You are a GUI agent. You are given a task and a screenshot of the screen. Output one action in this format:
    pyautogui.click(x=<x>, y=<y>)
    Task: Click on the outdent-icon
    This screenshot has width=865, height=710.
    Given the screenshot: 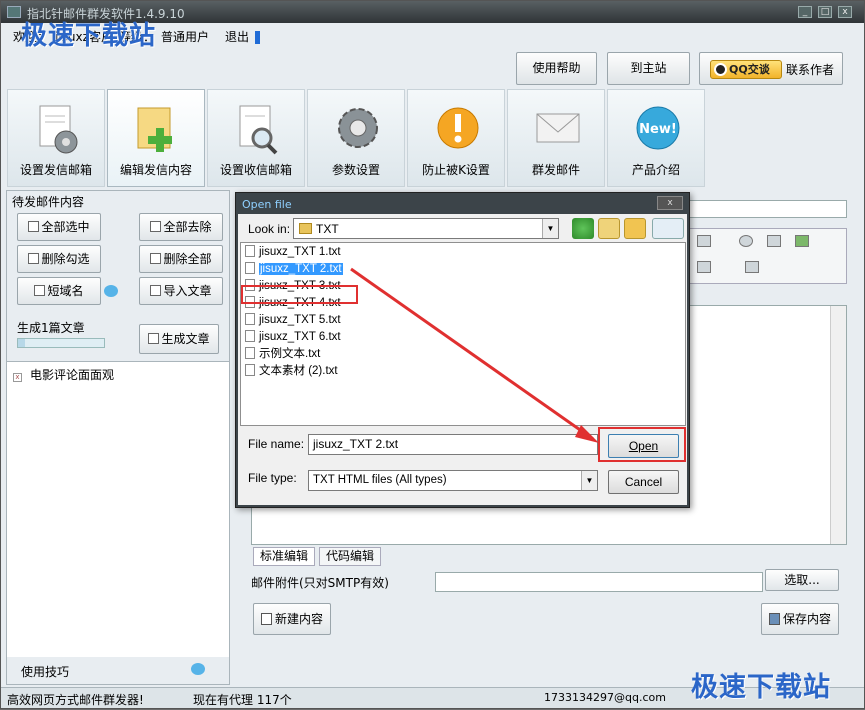 What is the action you would take?
    pyautogui.click(x=704, y=267)
    